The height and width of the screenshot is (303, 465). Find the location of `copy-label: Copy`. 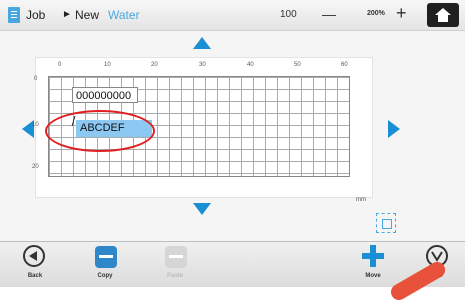

copy-label: Copy is located at coordinates (105, 276).